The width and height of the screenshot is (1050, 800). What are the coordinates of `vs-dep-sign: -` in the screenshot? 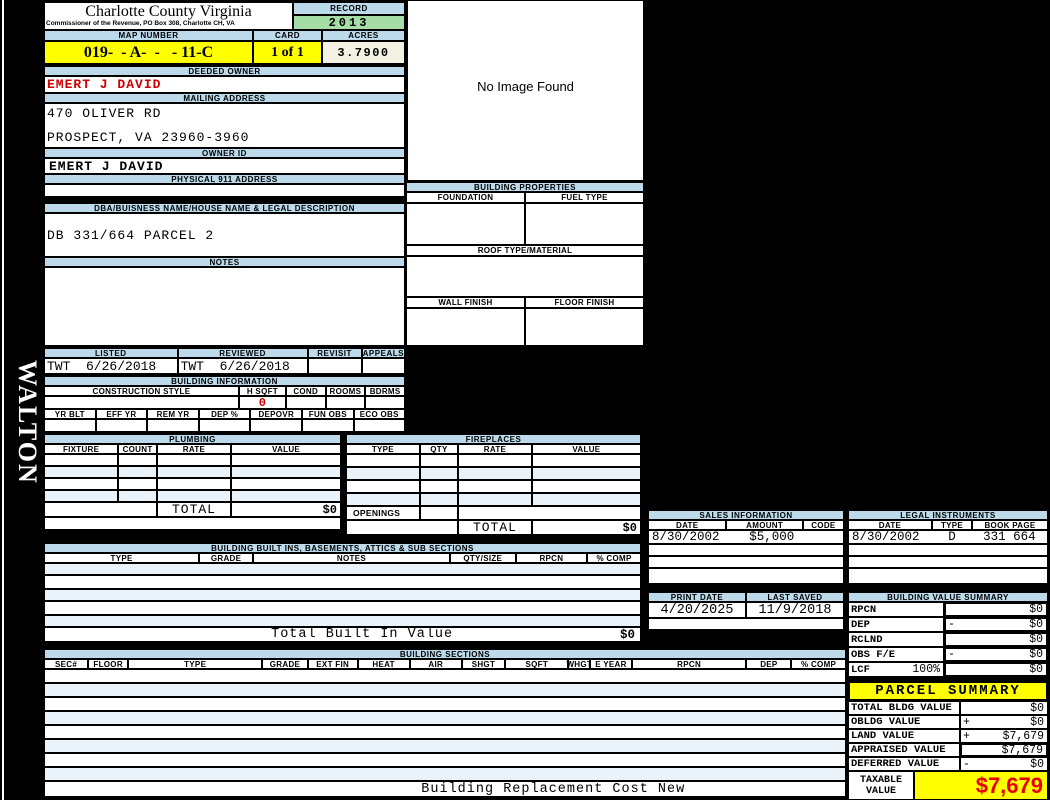 It's located at (951, 624).